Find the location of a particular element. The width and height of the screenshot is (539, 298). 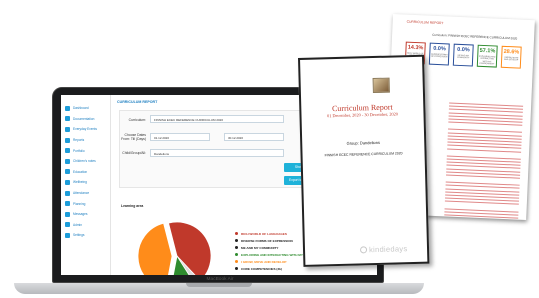

summary-stat-label: DIVERSE FORMS OF EXPRESSION is located at coordinates (439, 56).